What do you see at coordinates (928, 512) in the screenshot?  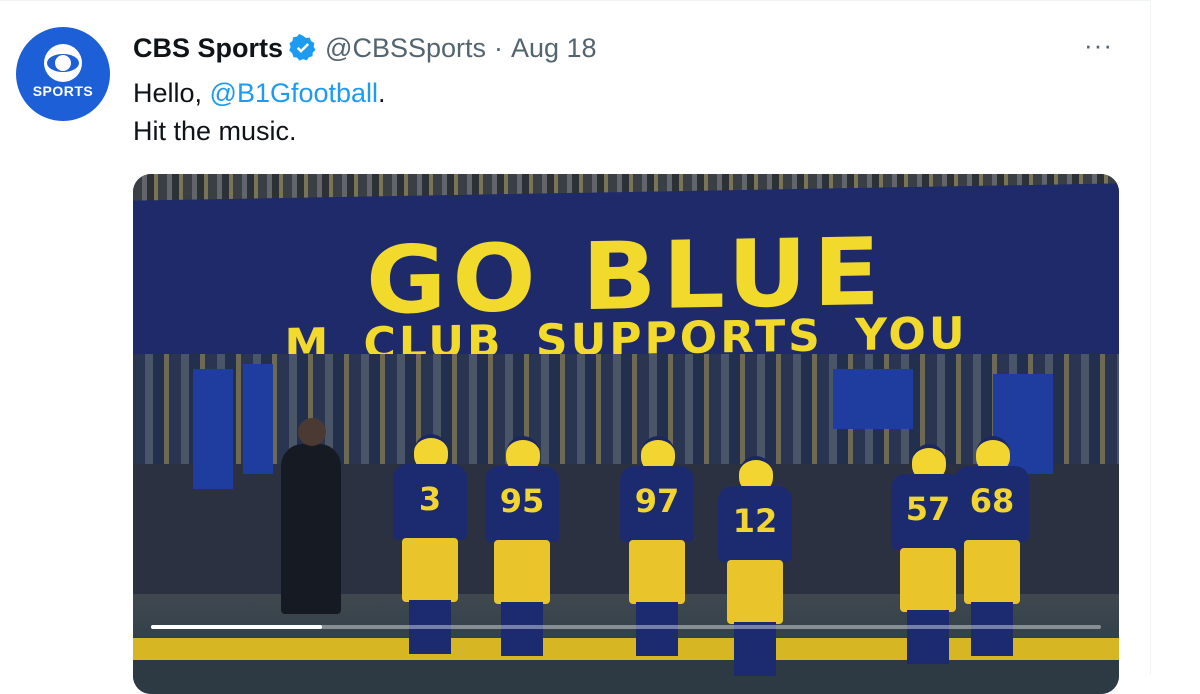 I see `jersey-number: 57` at bounding box center [928, 512].